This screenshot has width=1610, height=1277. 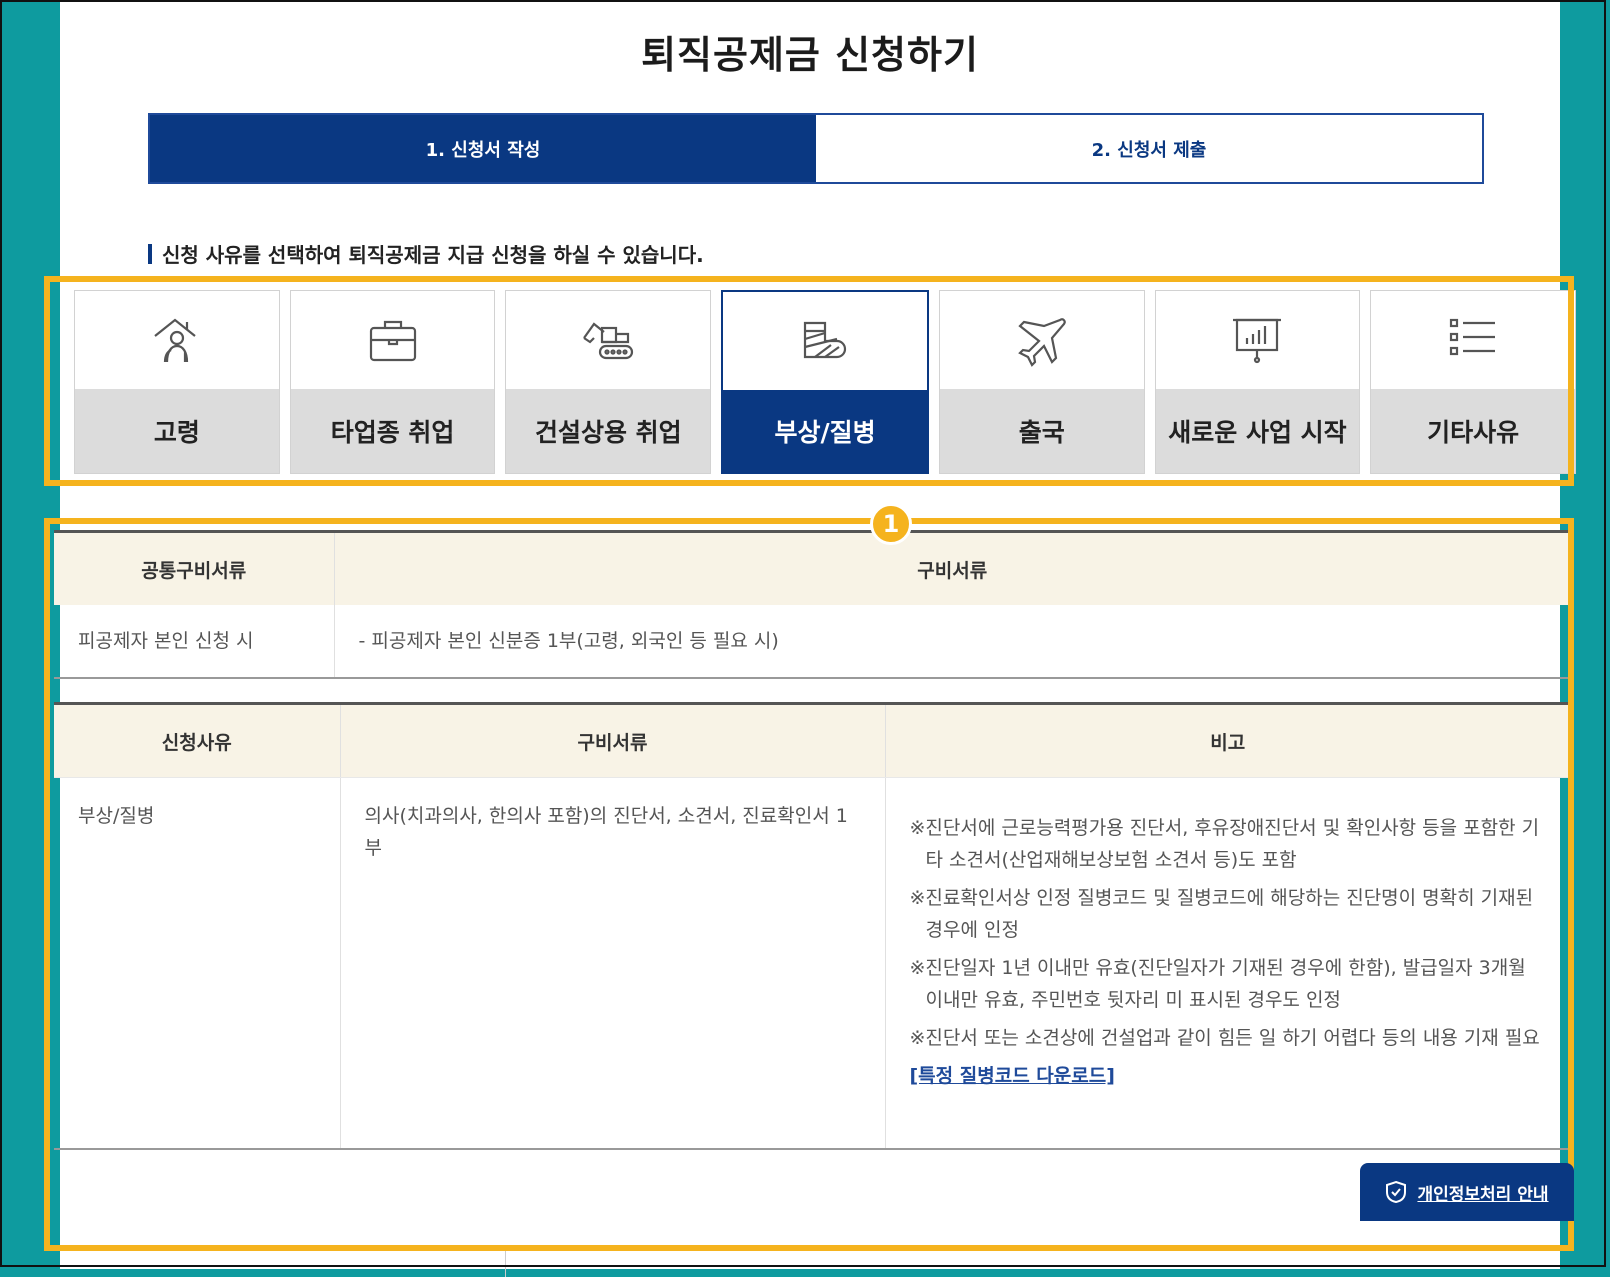 I want to click on shield-icon, so click(x=1396, y=1192).